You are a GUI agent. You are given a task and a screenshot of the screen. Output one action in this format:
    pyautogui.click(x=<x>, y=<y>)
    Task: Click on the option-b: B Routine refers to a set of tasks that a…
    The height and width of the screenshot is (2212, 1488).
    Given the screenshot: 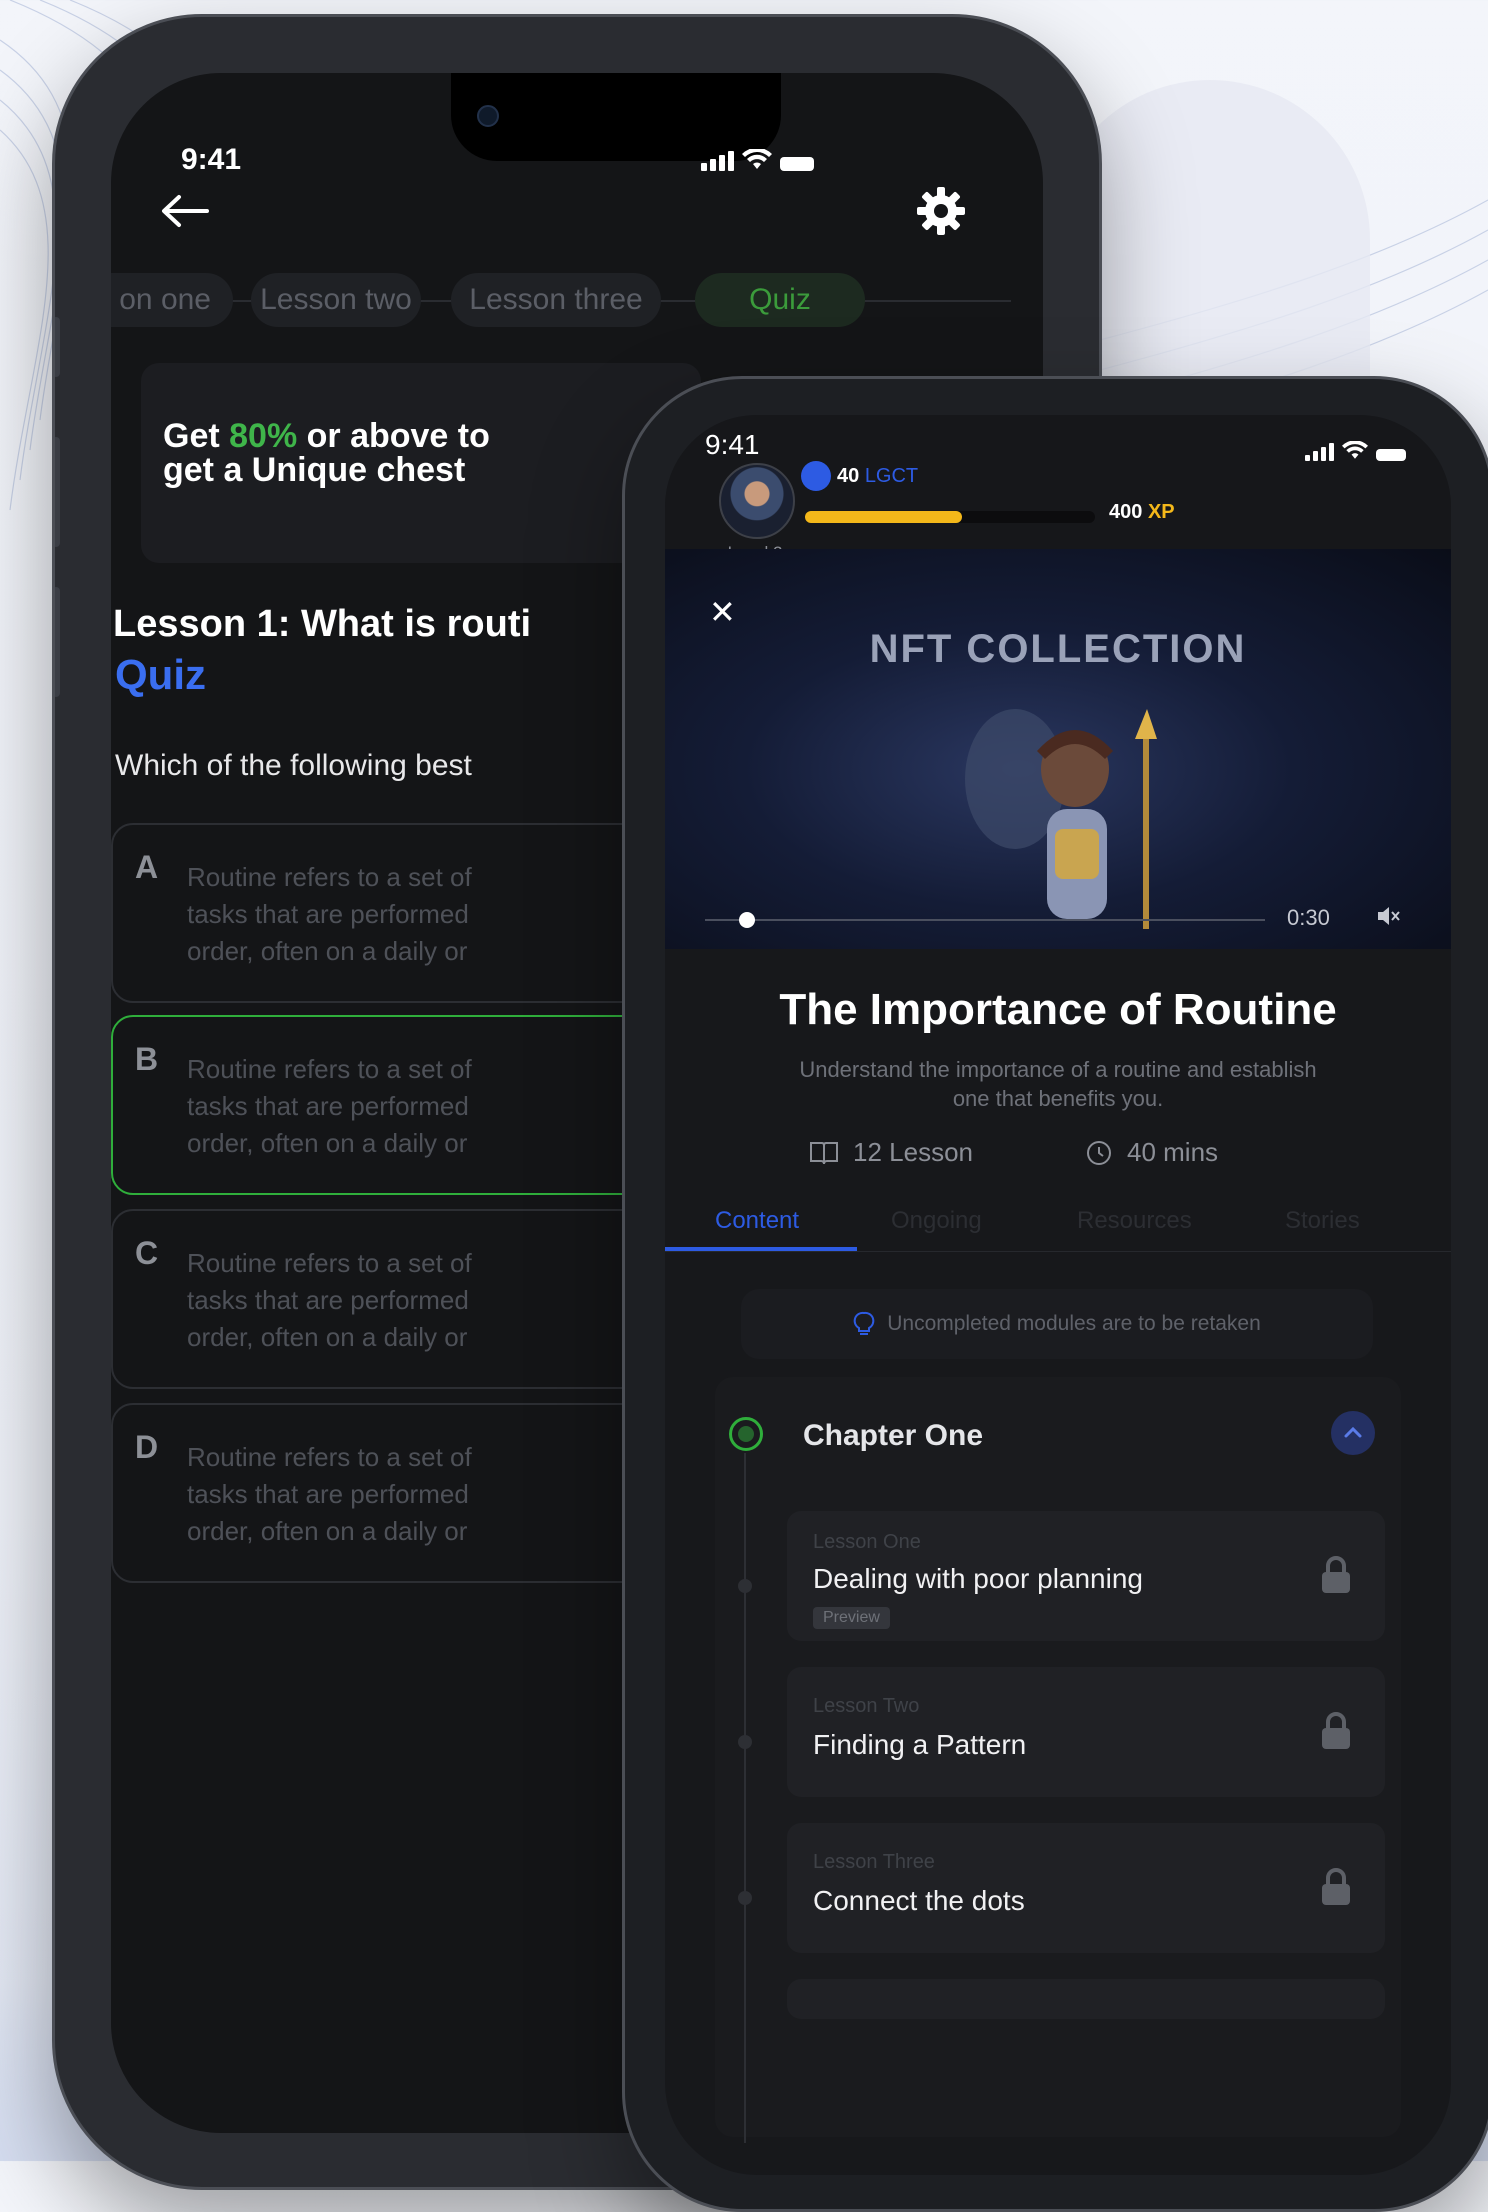 What is the action you would take?
    pyautogui.click(x=393, y=1105)
    